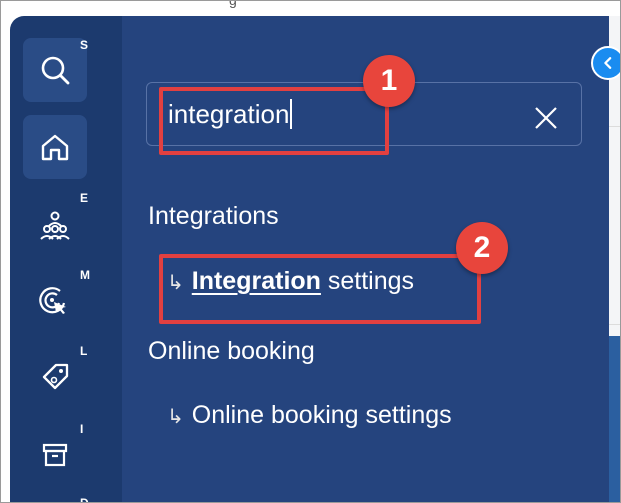 The width and height of the screenshot is (621, 503). I want to click on rail-tags-button, so click(55, 376).